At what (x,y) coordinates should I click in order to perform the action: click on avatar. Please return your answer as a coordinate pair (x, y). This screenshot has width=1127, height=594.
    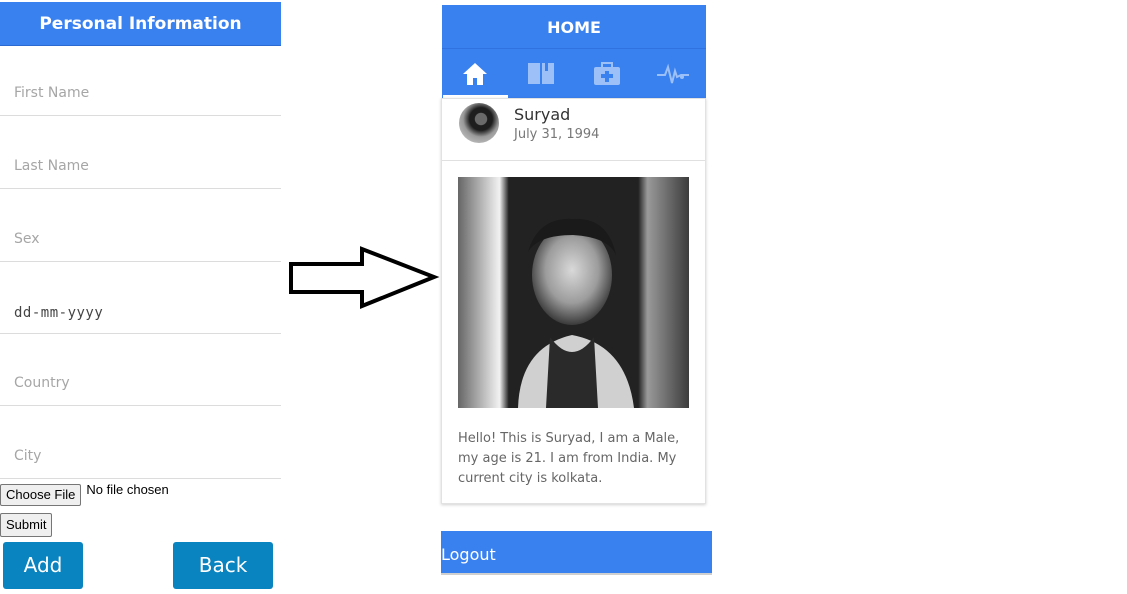
    Looking at the image, I should click on (479, 123).